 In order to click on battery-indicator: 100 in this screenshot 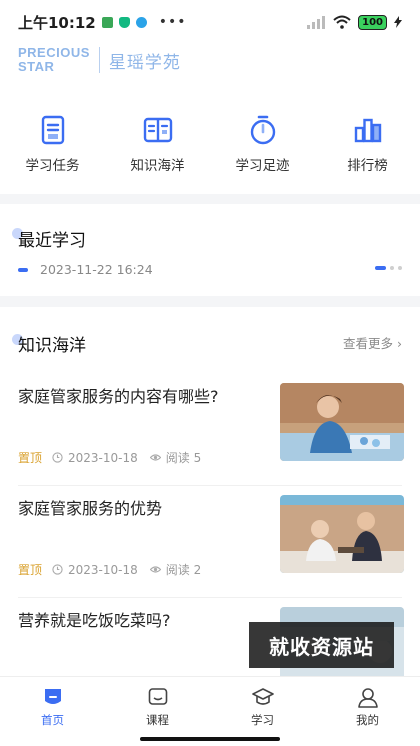, I will do `click(372, 22)`.